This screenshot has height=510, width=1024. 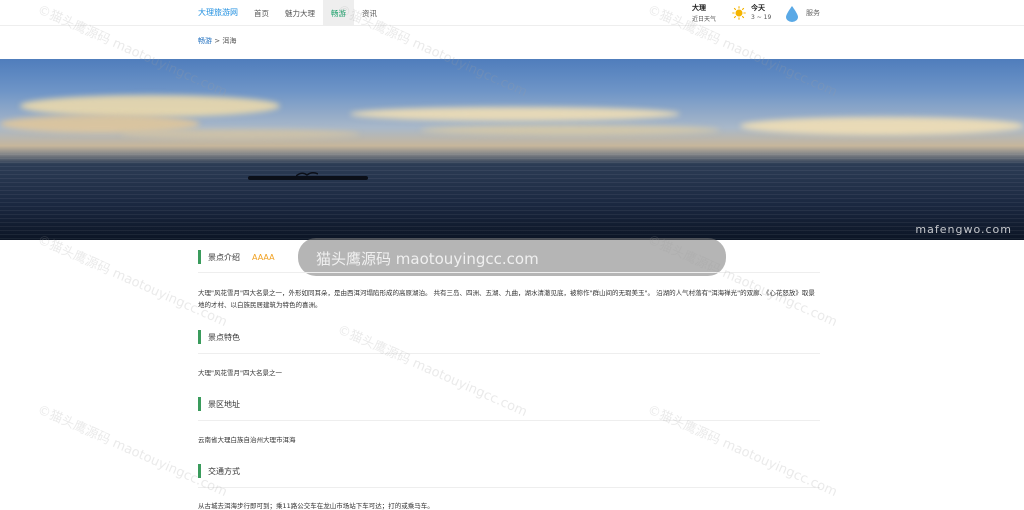 I want to click on breadcrumb-travel: 畅游, so click(x=205, y=41).